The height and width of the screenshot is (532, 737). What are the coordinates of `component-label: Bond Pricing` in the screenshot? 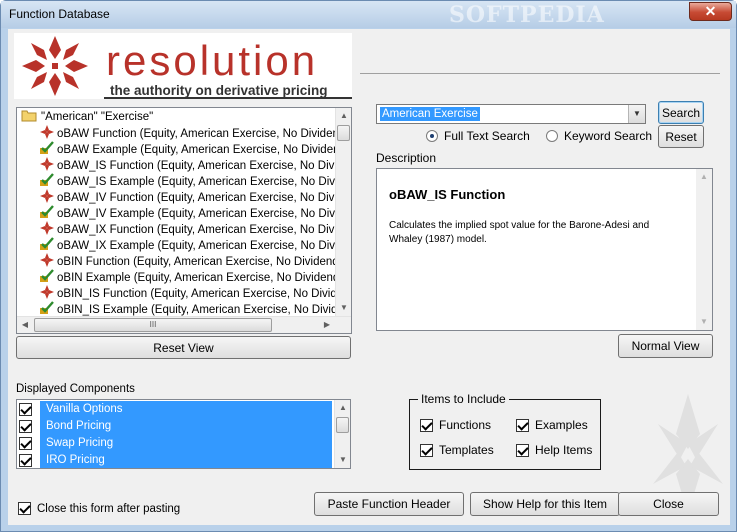 It's located at (186, 426).